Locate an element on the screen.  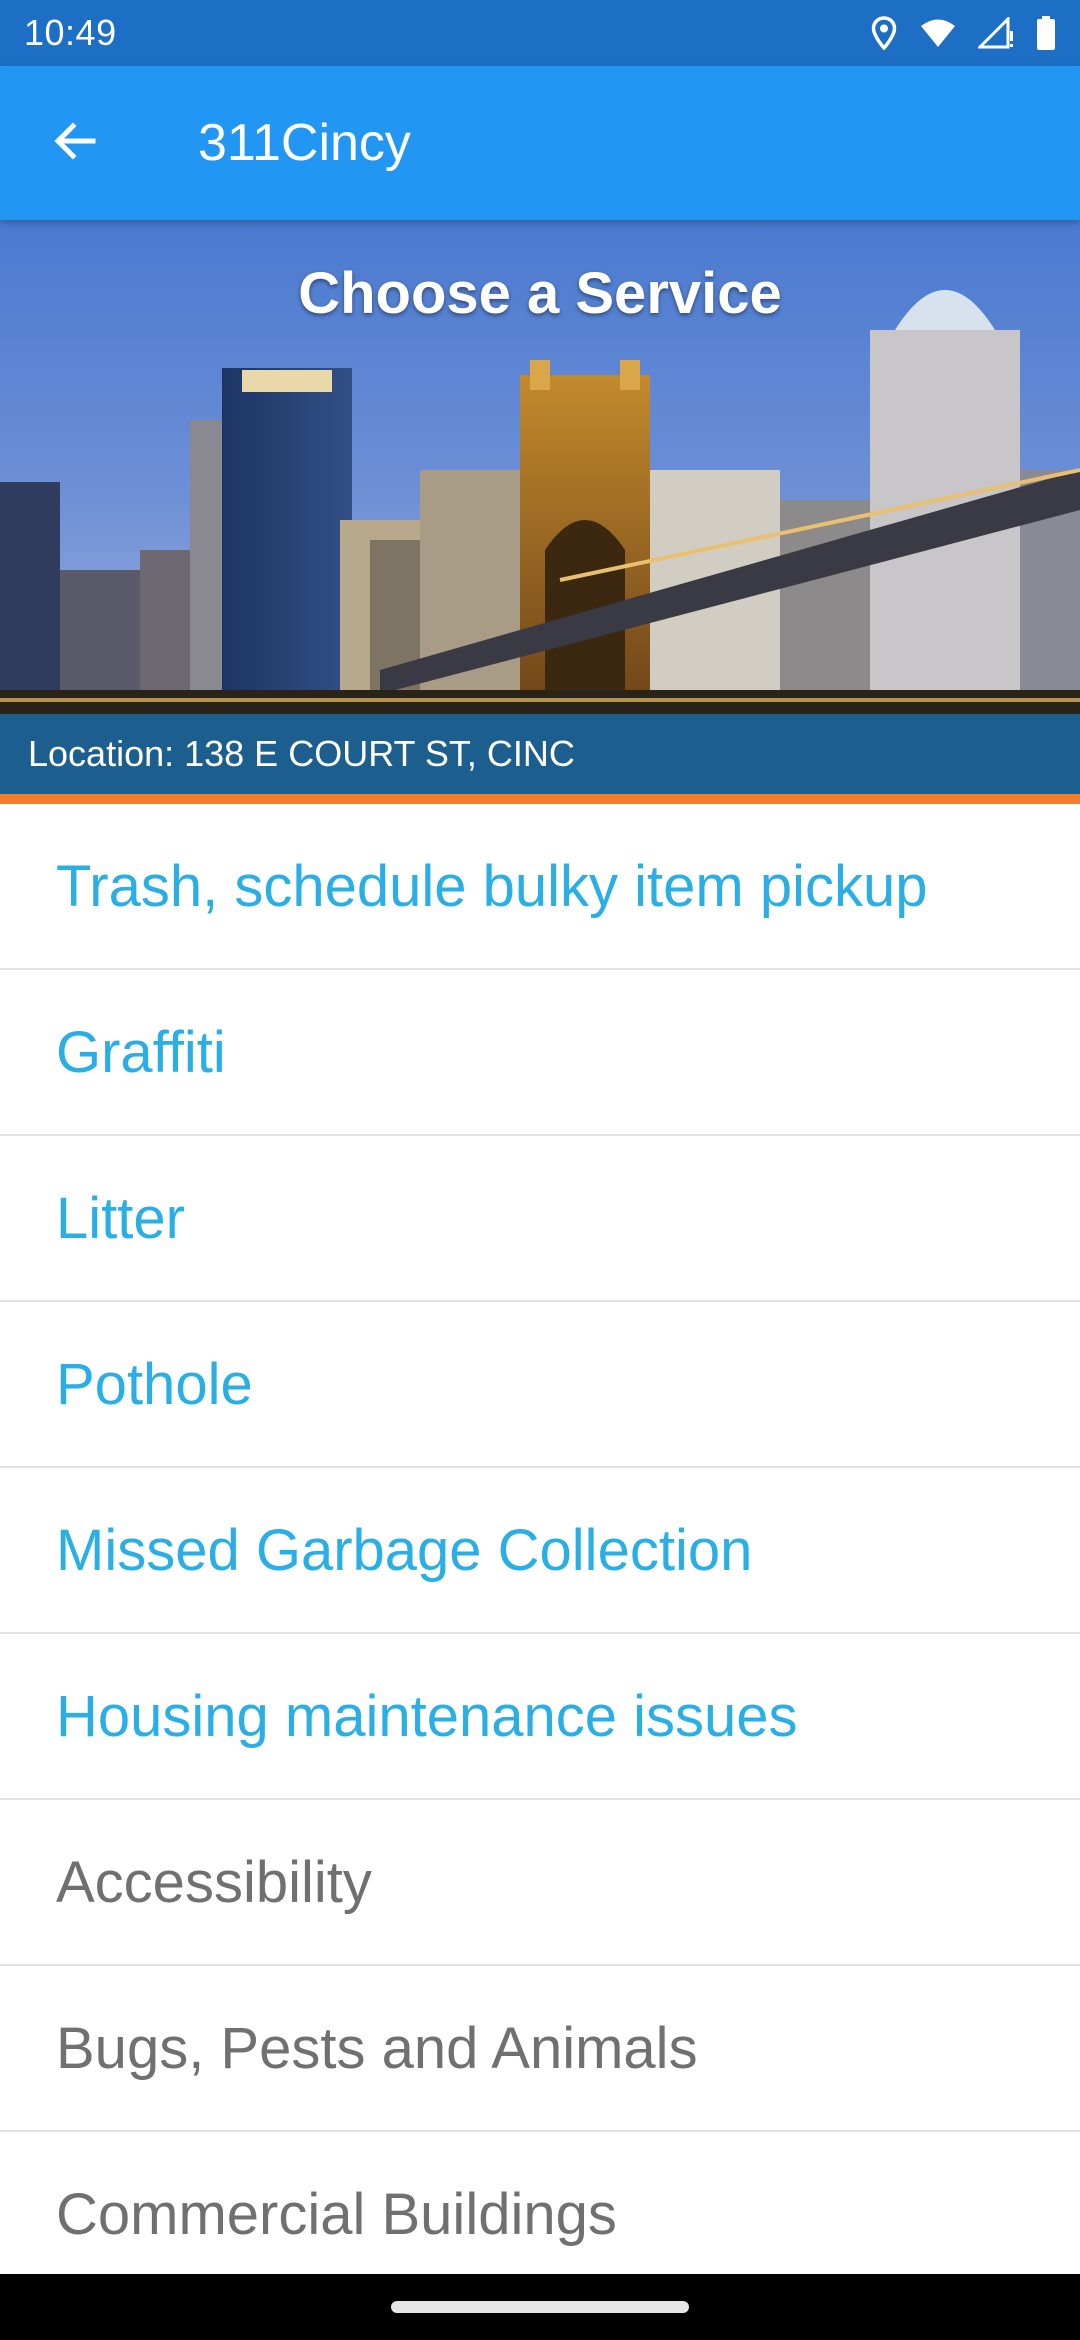
service-item-commercial-buildings: Commercial Buildings is located at coordinates (540, 2203).